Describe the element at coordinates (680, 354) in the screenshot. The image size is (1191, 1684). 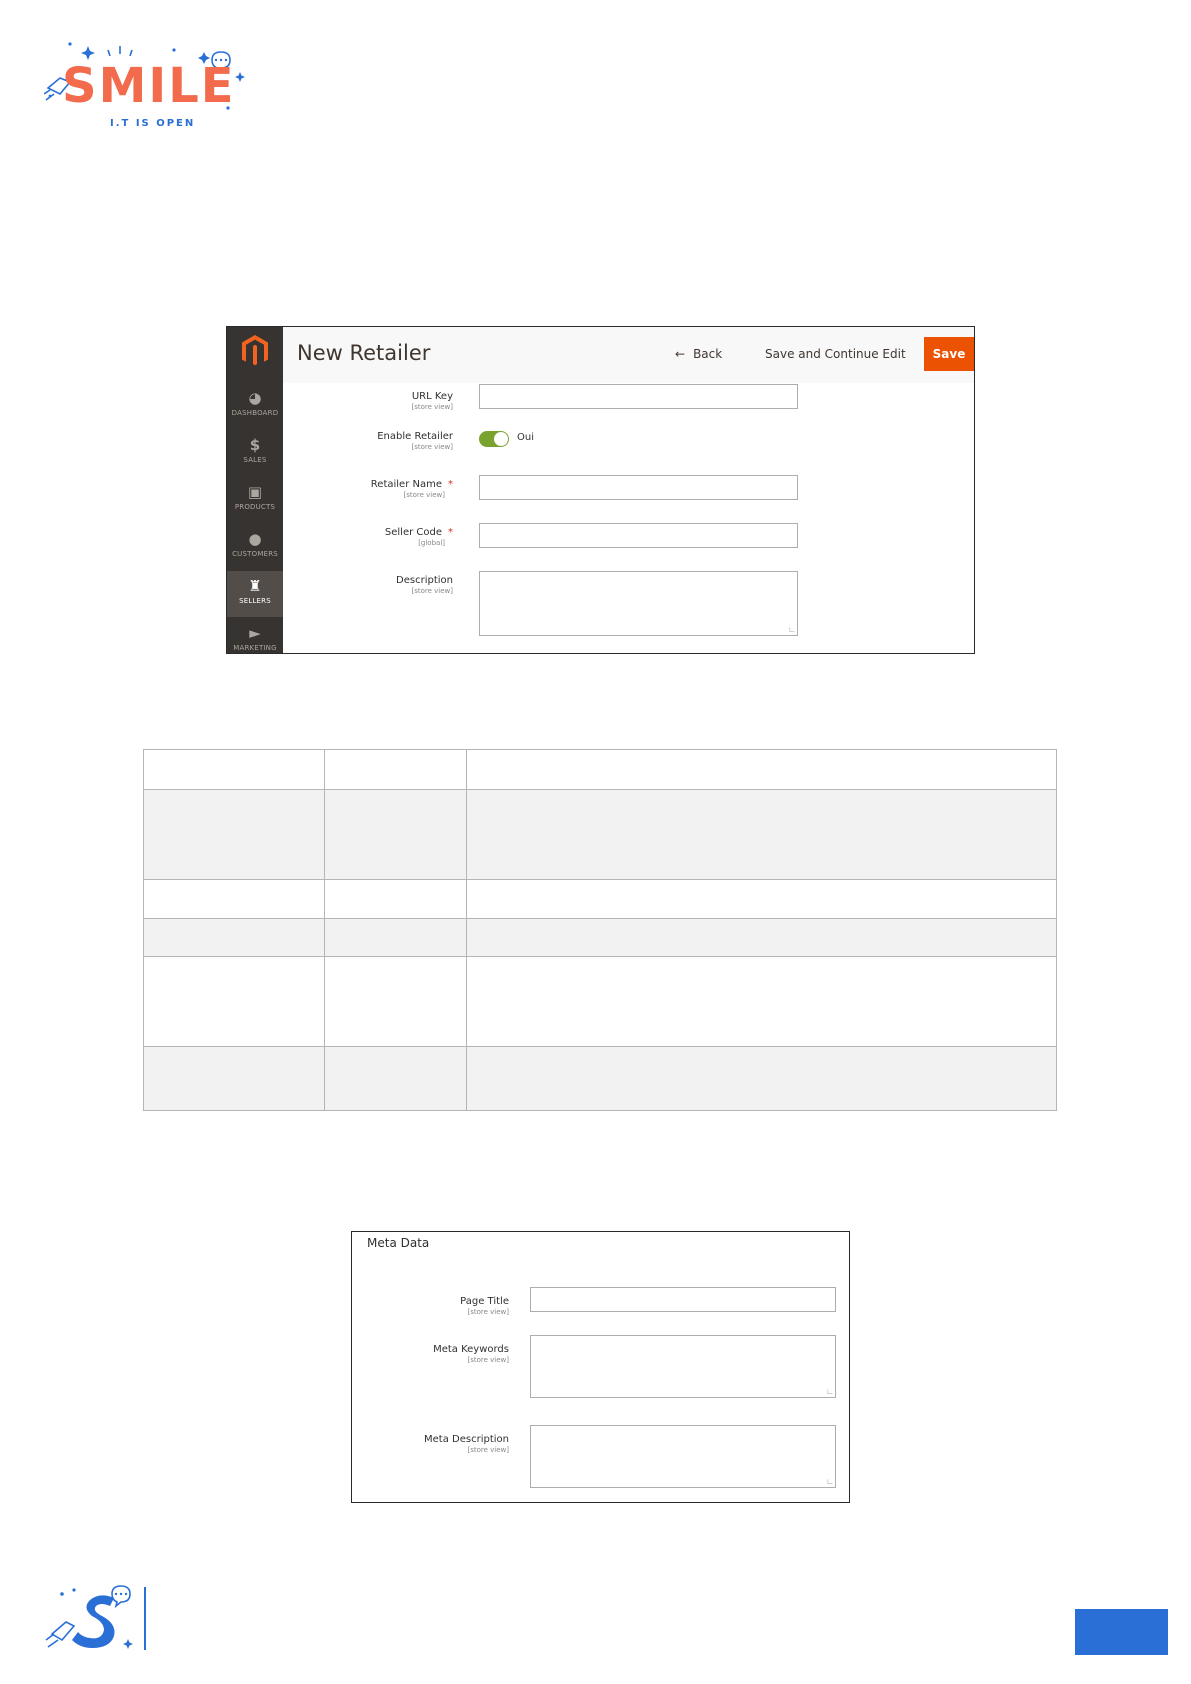
I see `arrow-left-icon: ←` at that location.